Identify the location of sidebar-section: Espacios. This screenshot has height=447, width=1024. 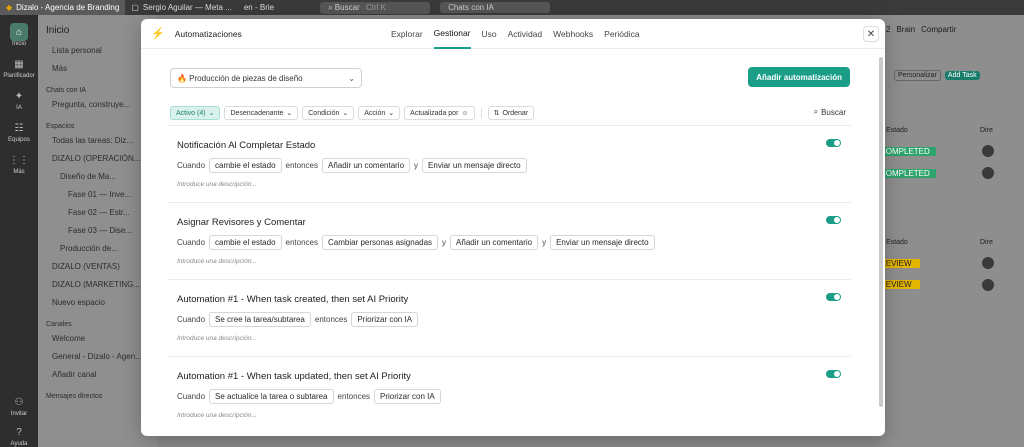
(60, 126).